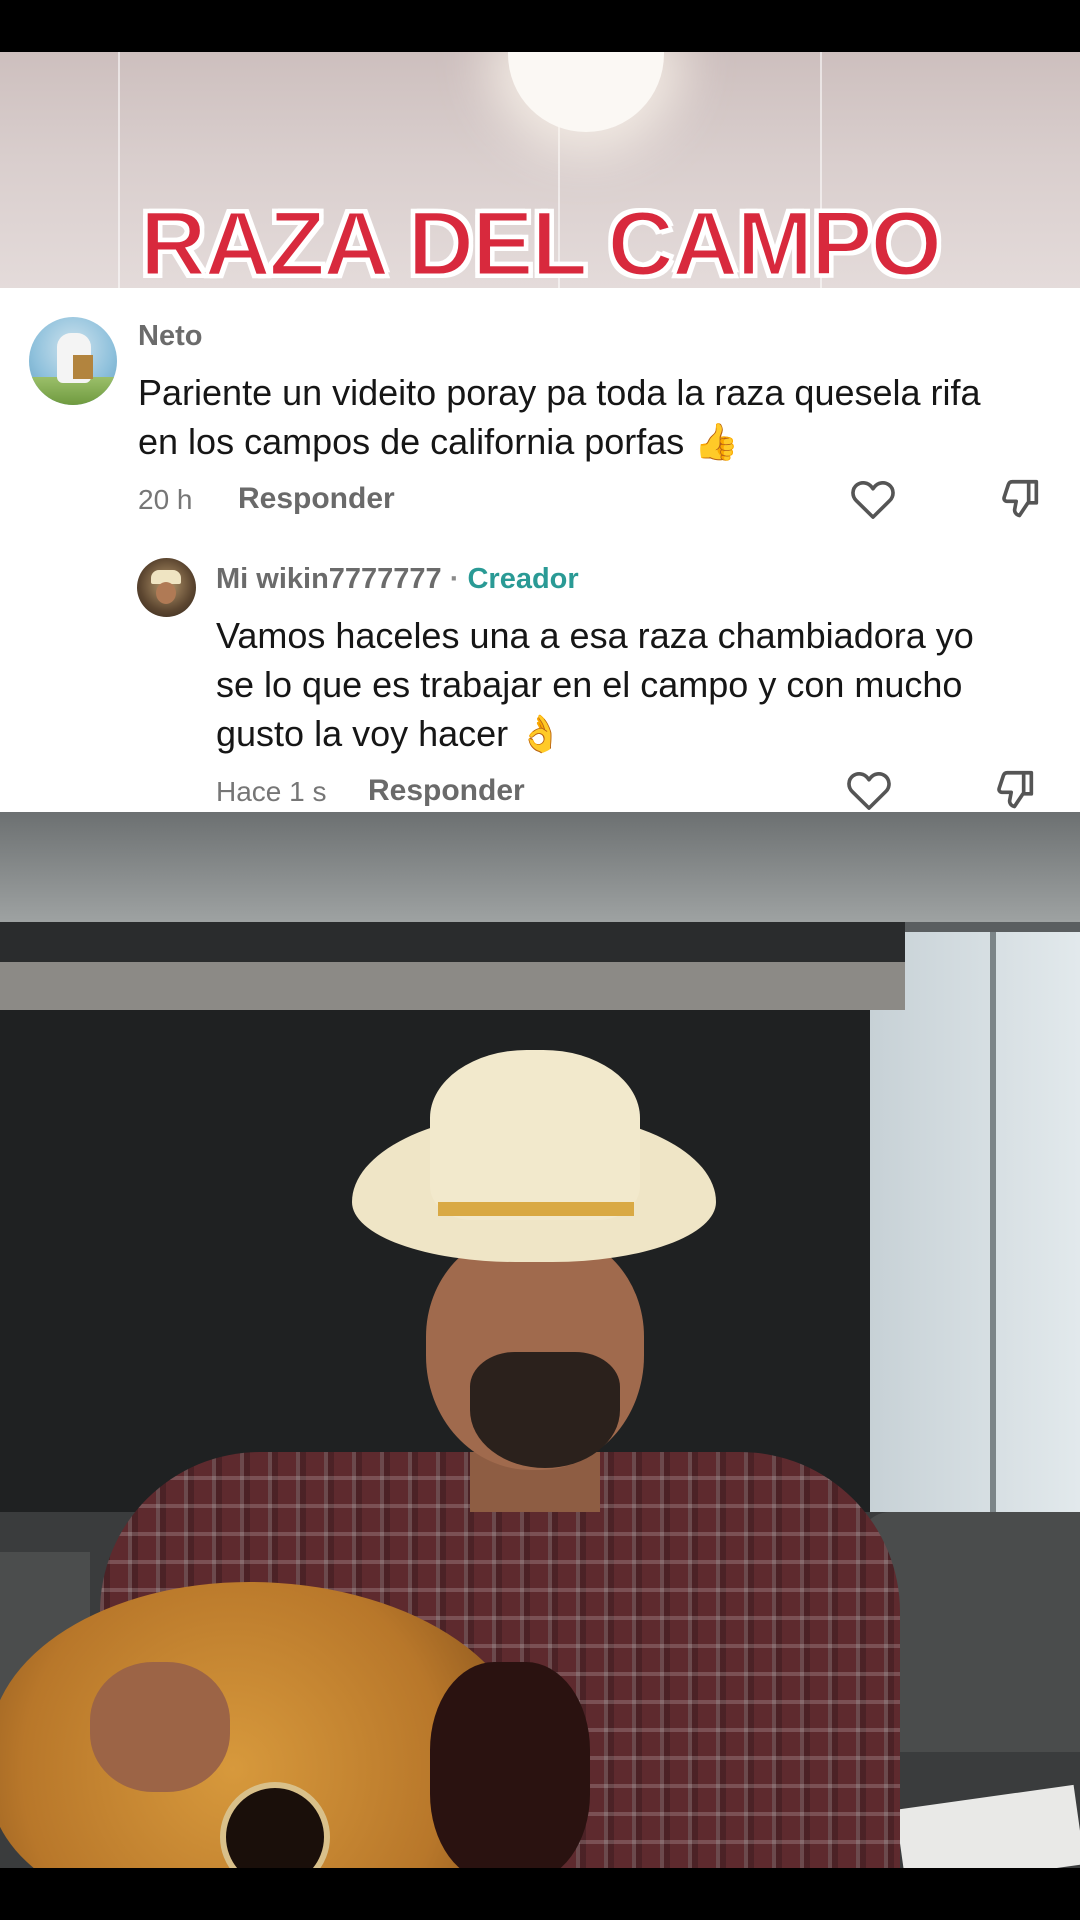  What do you see at coordinates (541, 244) in the screenshot?
I see `video-title-overlay: RAZA DEL CAMPO` at bounding box center [541, 244].